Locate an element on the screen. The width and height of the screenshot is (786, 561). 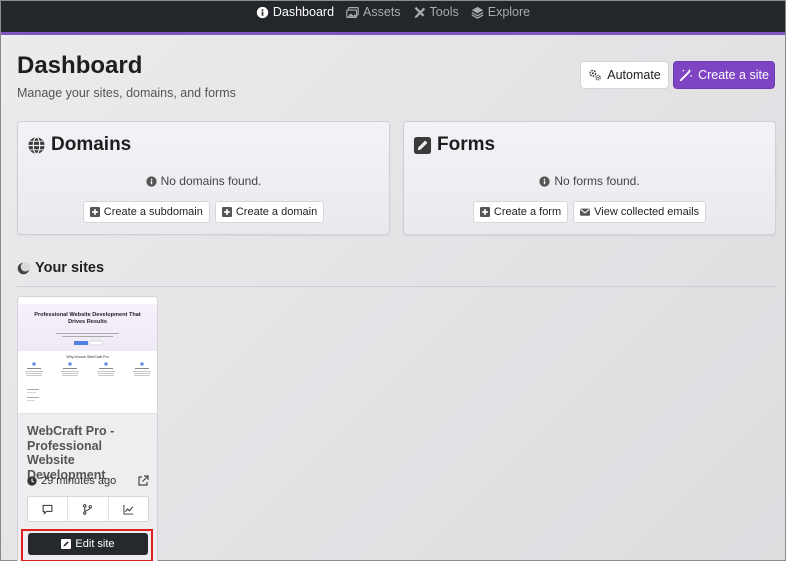
edit-site-button: Edit site is located at coordinates (88, 544).